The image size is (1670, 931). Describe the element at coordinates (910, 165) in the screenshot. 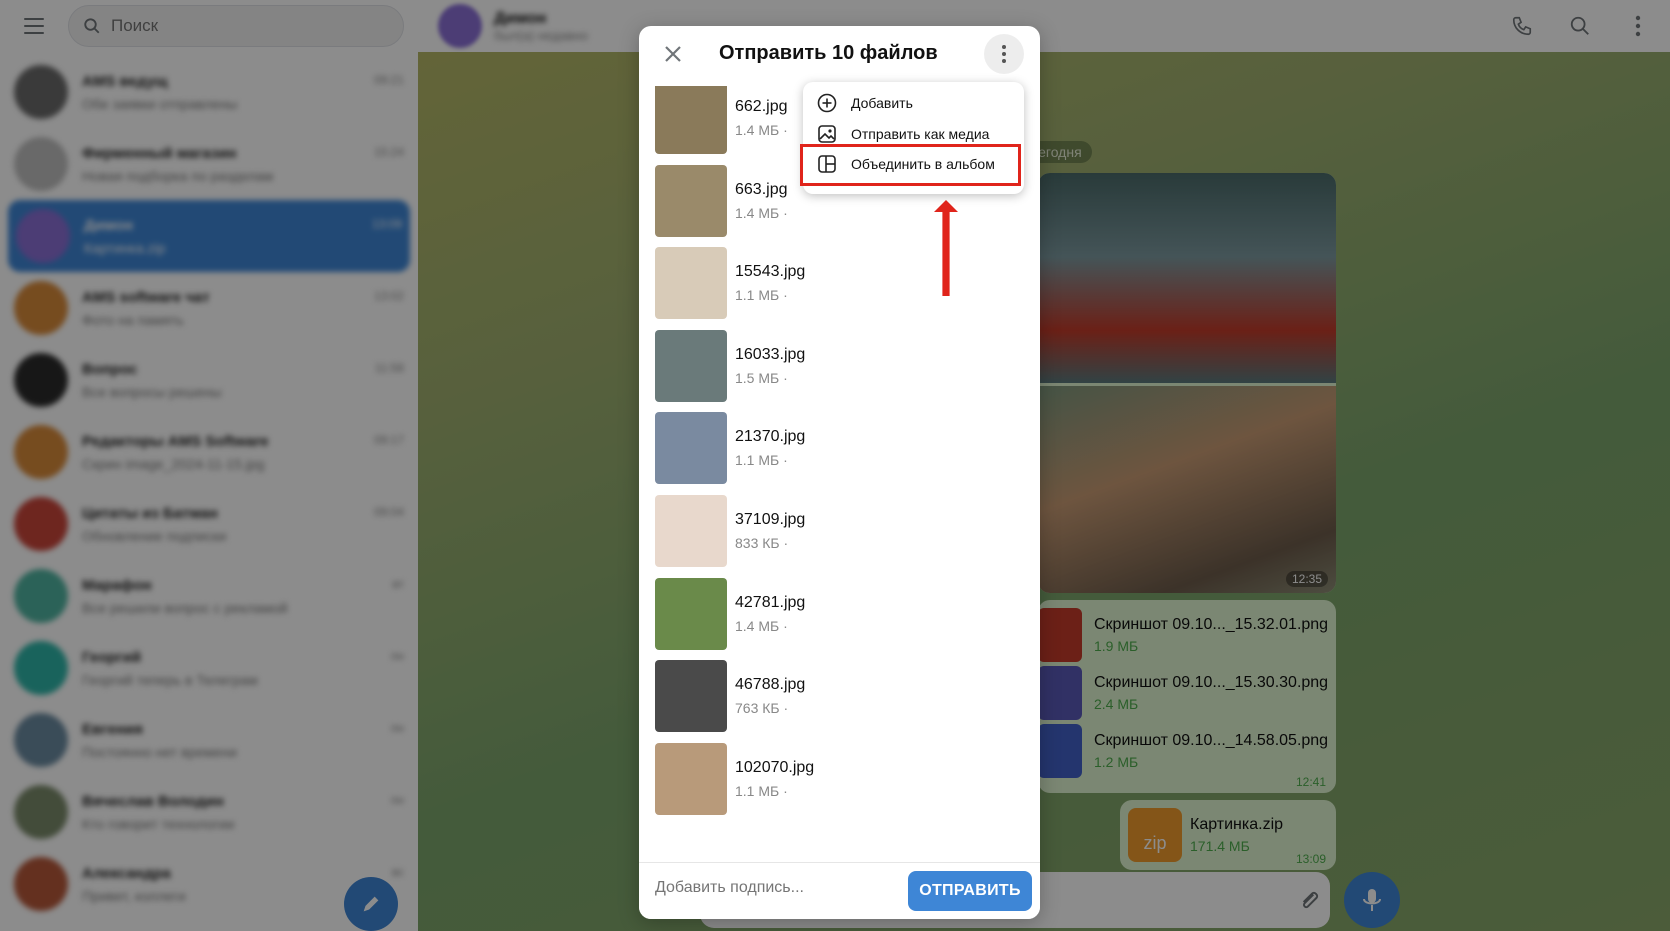

I see `highlight-box` at that location.